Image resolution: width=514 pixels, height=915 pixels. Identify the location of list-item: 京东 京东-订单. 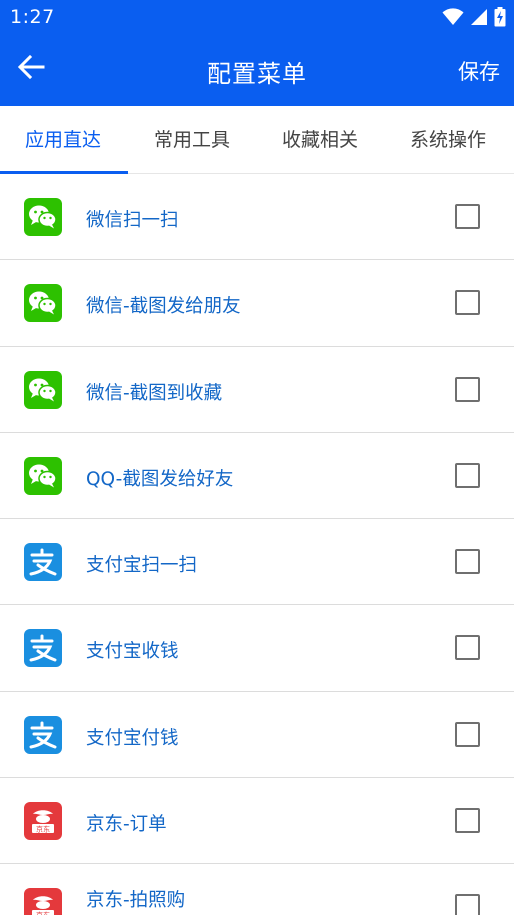
(257, 821).